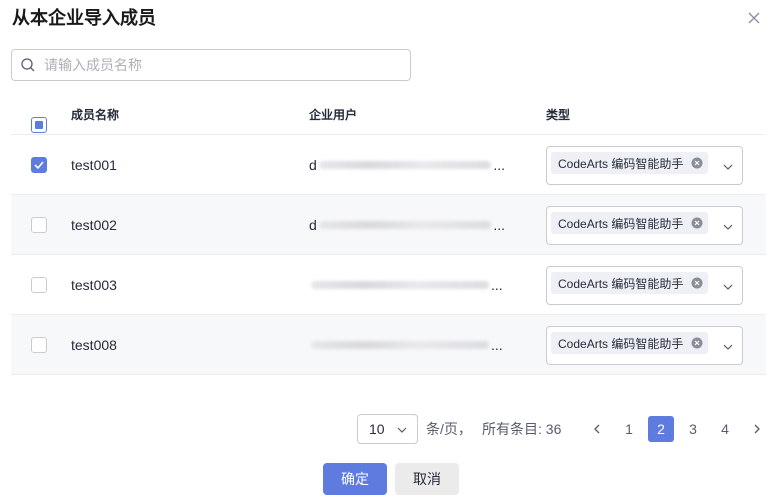 This screenshot has height=503, width=772. I want to click on table-row: test002 d ... CodeArts 编码智能助手, so click(388, 225).